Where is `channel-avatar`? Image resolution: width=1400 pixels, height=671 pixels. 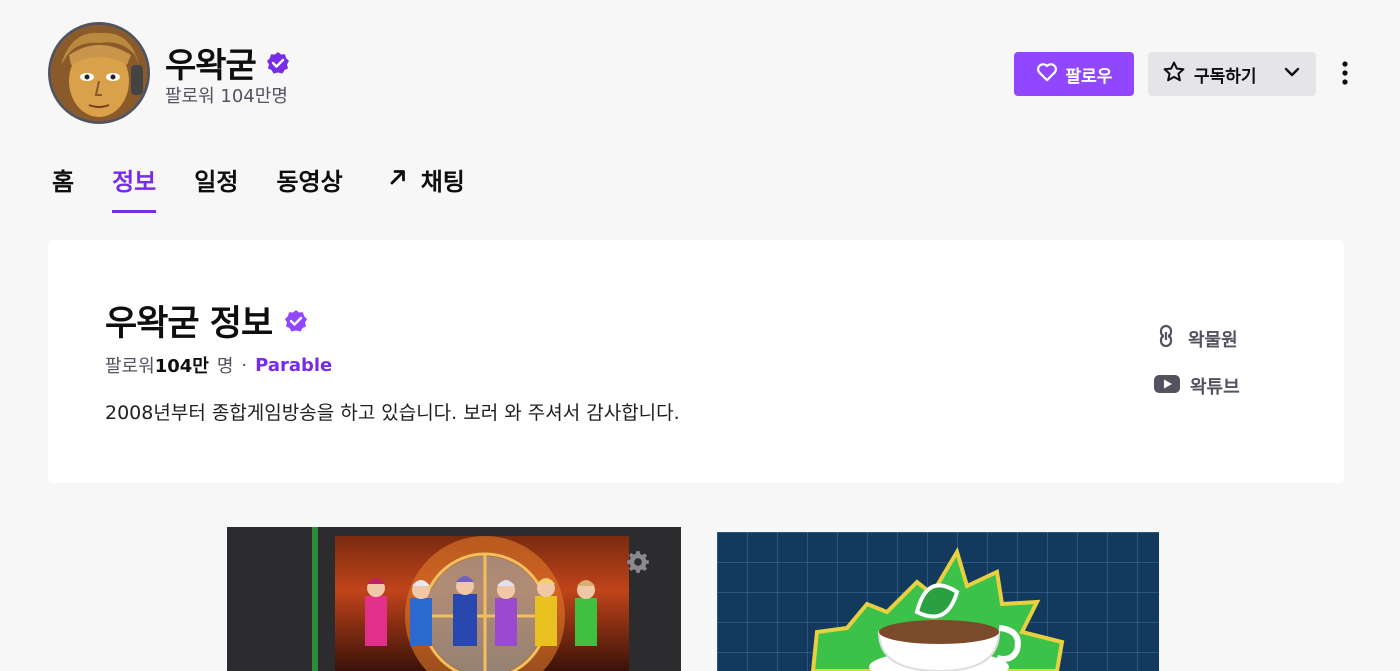
channel-avatar is located at coordinates (99, 73).